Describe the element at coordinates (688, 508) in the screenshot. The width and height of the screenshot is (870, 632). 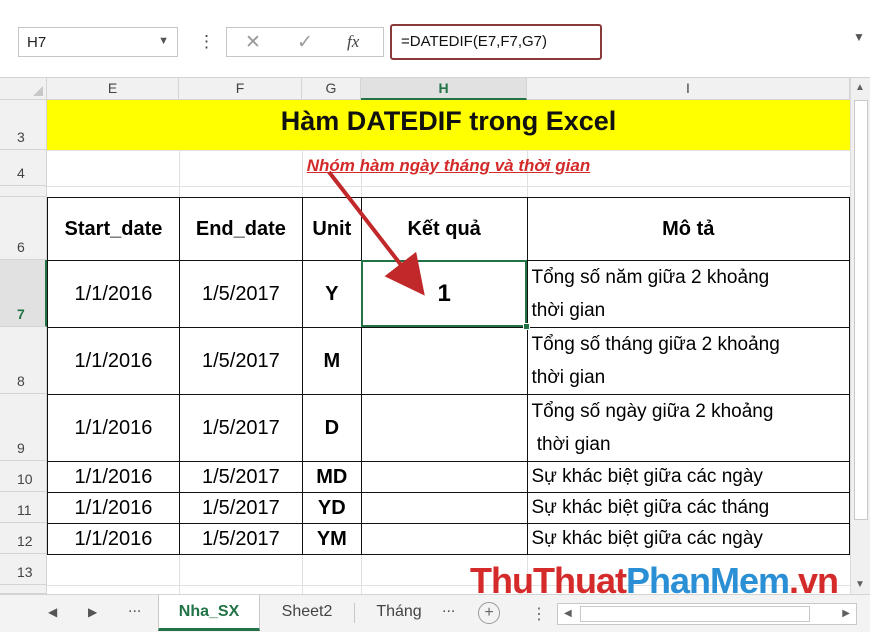
I see `description-cell: Sự khác biệt giữa các tháng` at that location.